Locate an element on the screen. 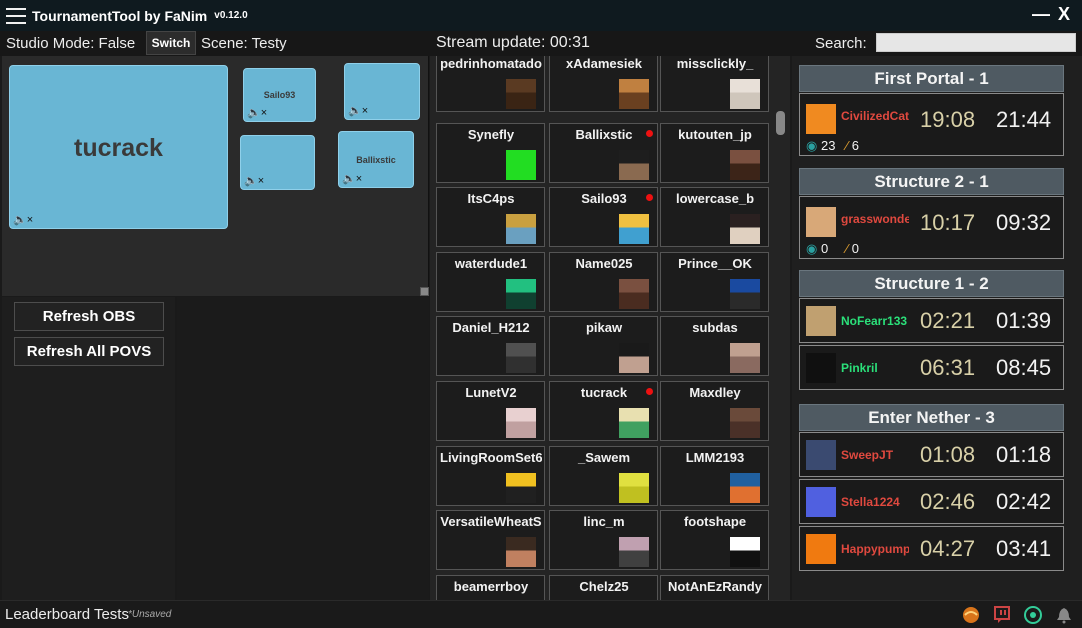 This screenshot has height=628, width=1082. leaderboard-row: Pinkril 06:31 08:45 is located at coordinates (931, 367).